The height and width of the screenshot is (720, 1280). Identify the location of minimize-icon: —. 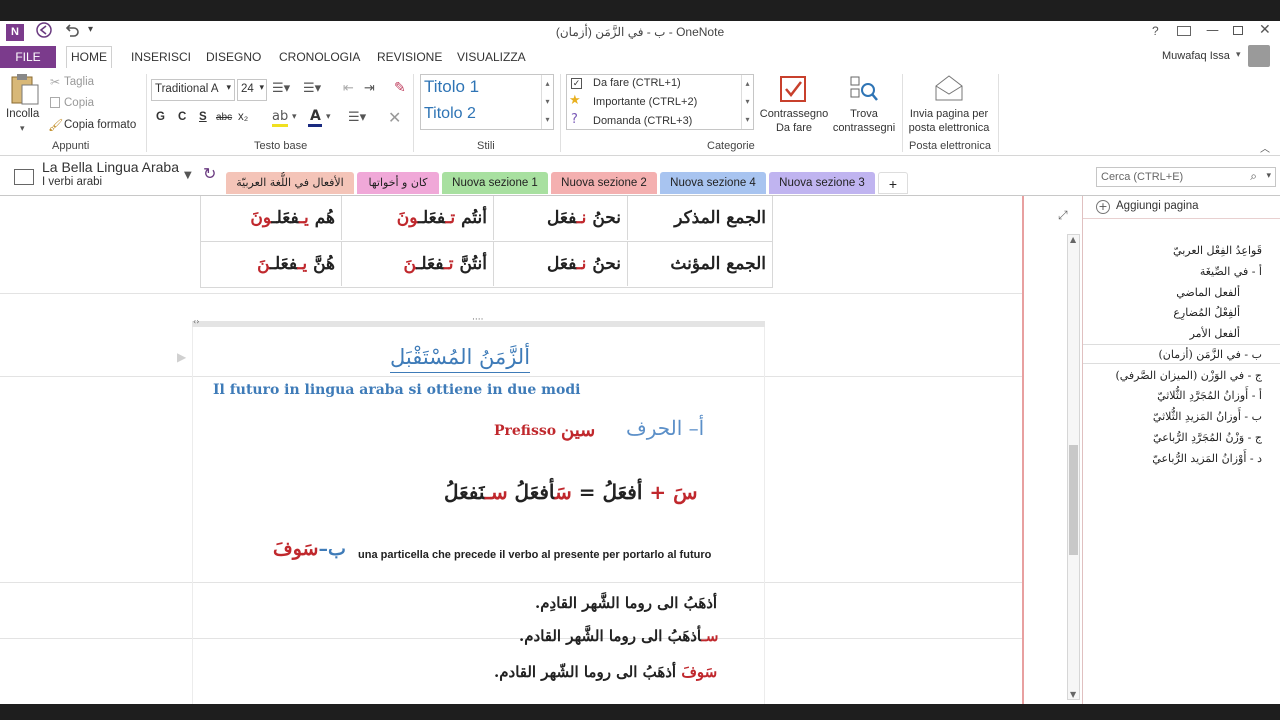
(1212, 30).